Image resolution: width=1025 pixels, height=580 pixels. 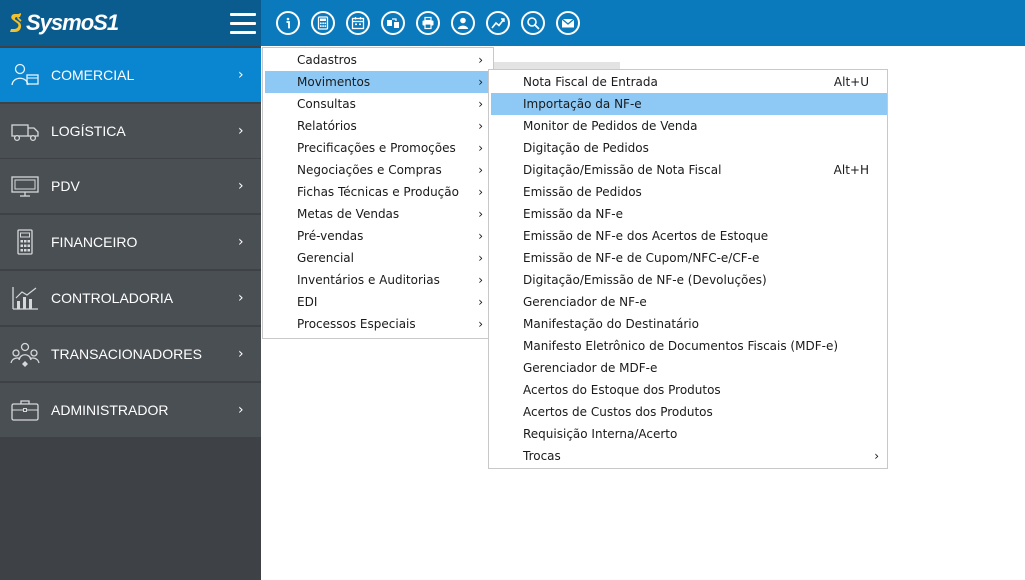 What do you see at coordinates (851, 170) in the screenshot?
I see `shortcut-label: Alt+H` at bounding box center [851, 170].